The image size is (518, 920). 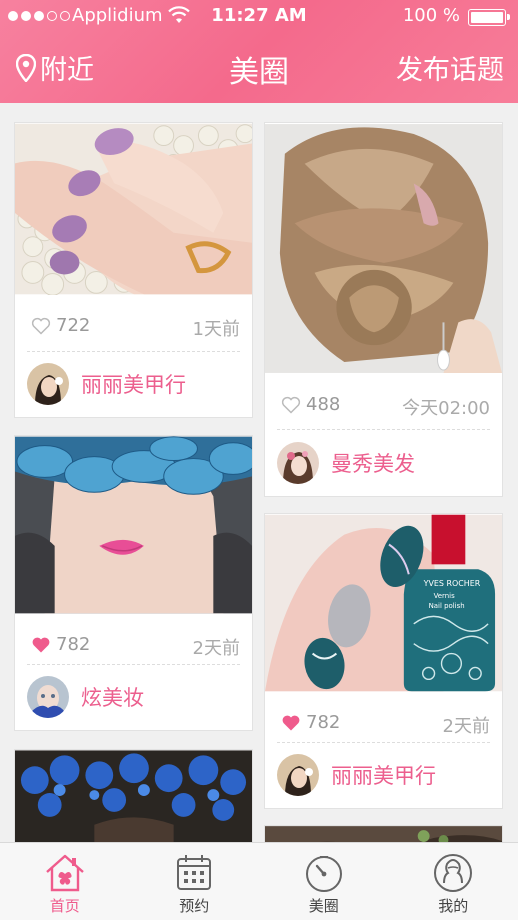 I want to click on like-count: 722, so click(x=73, y=325).